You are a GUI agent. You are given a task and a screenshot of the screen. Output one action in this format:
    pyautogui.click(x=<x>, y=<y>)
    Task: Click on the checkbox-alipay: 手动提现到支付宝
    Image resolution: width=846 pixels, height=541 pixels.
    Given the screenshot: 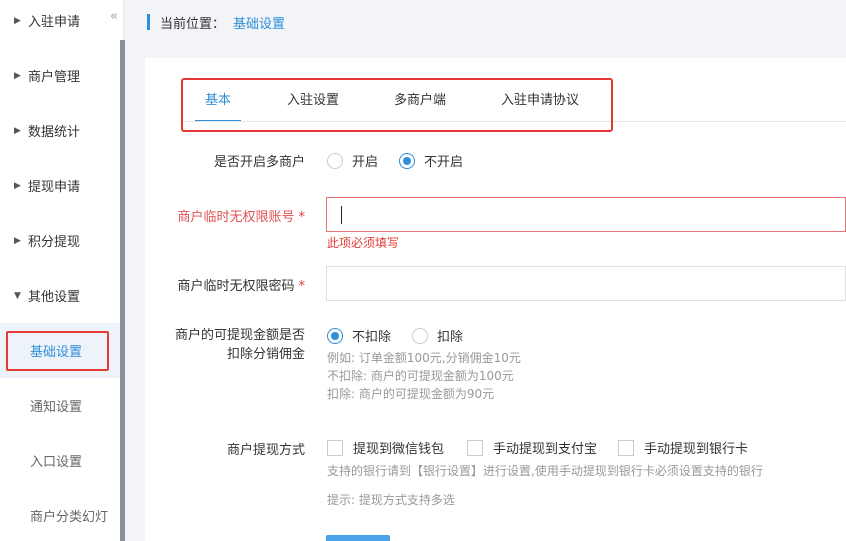 What is the action you would take?
    pyautogui.click(x=532, y=447)
    